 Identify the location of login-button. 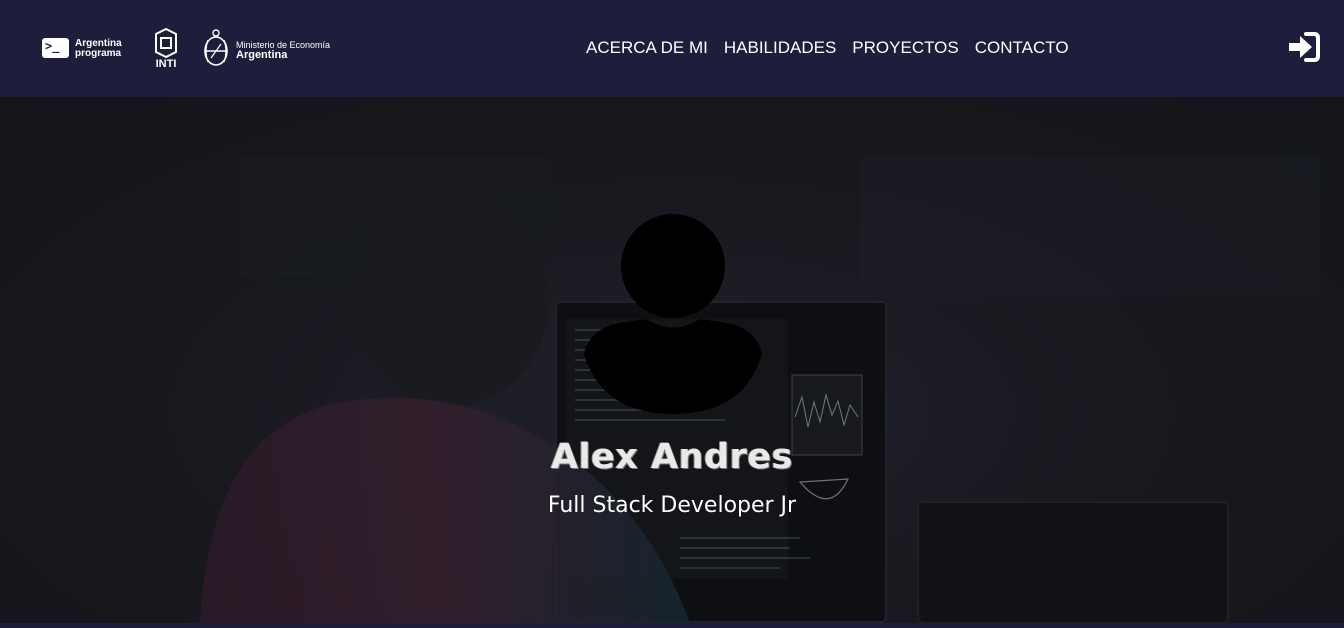
(1304, 47).